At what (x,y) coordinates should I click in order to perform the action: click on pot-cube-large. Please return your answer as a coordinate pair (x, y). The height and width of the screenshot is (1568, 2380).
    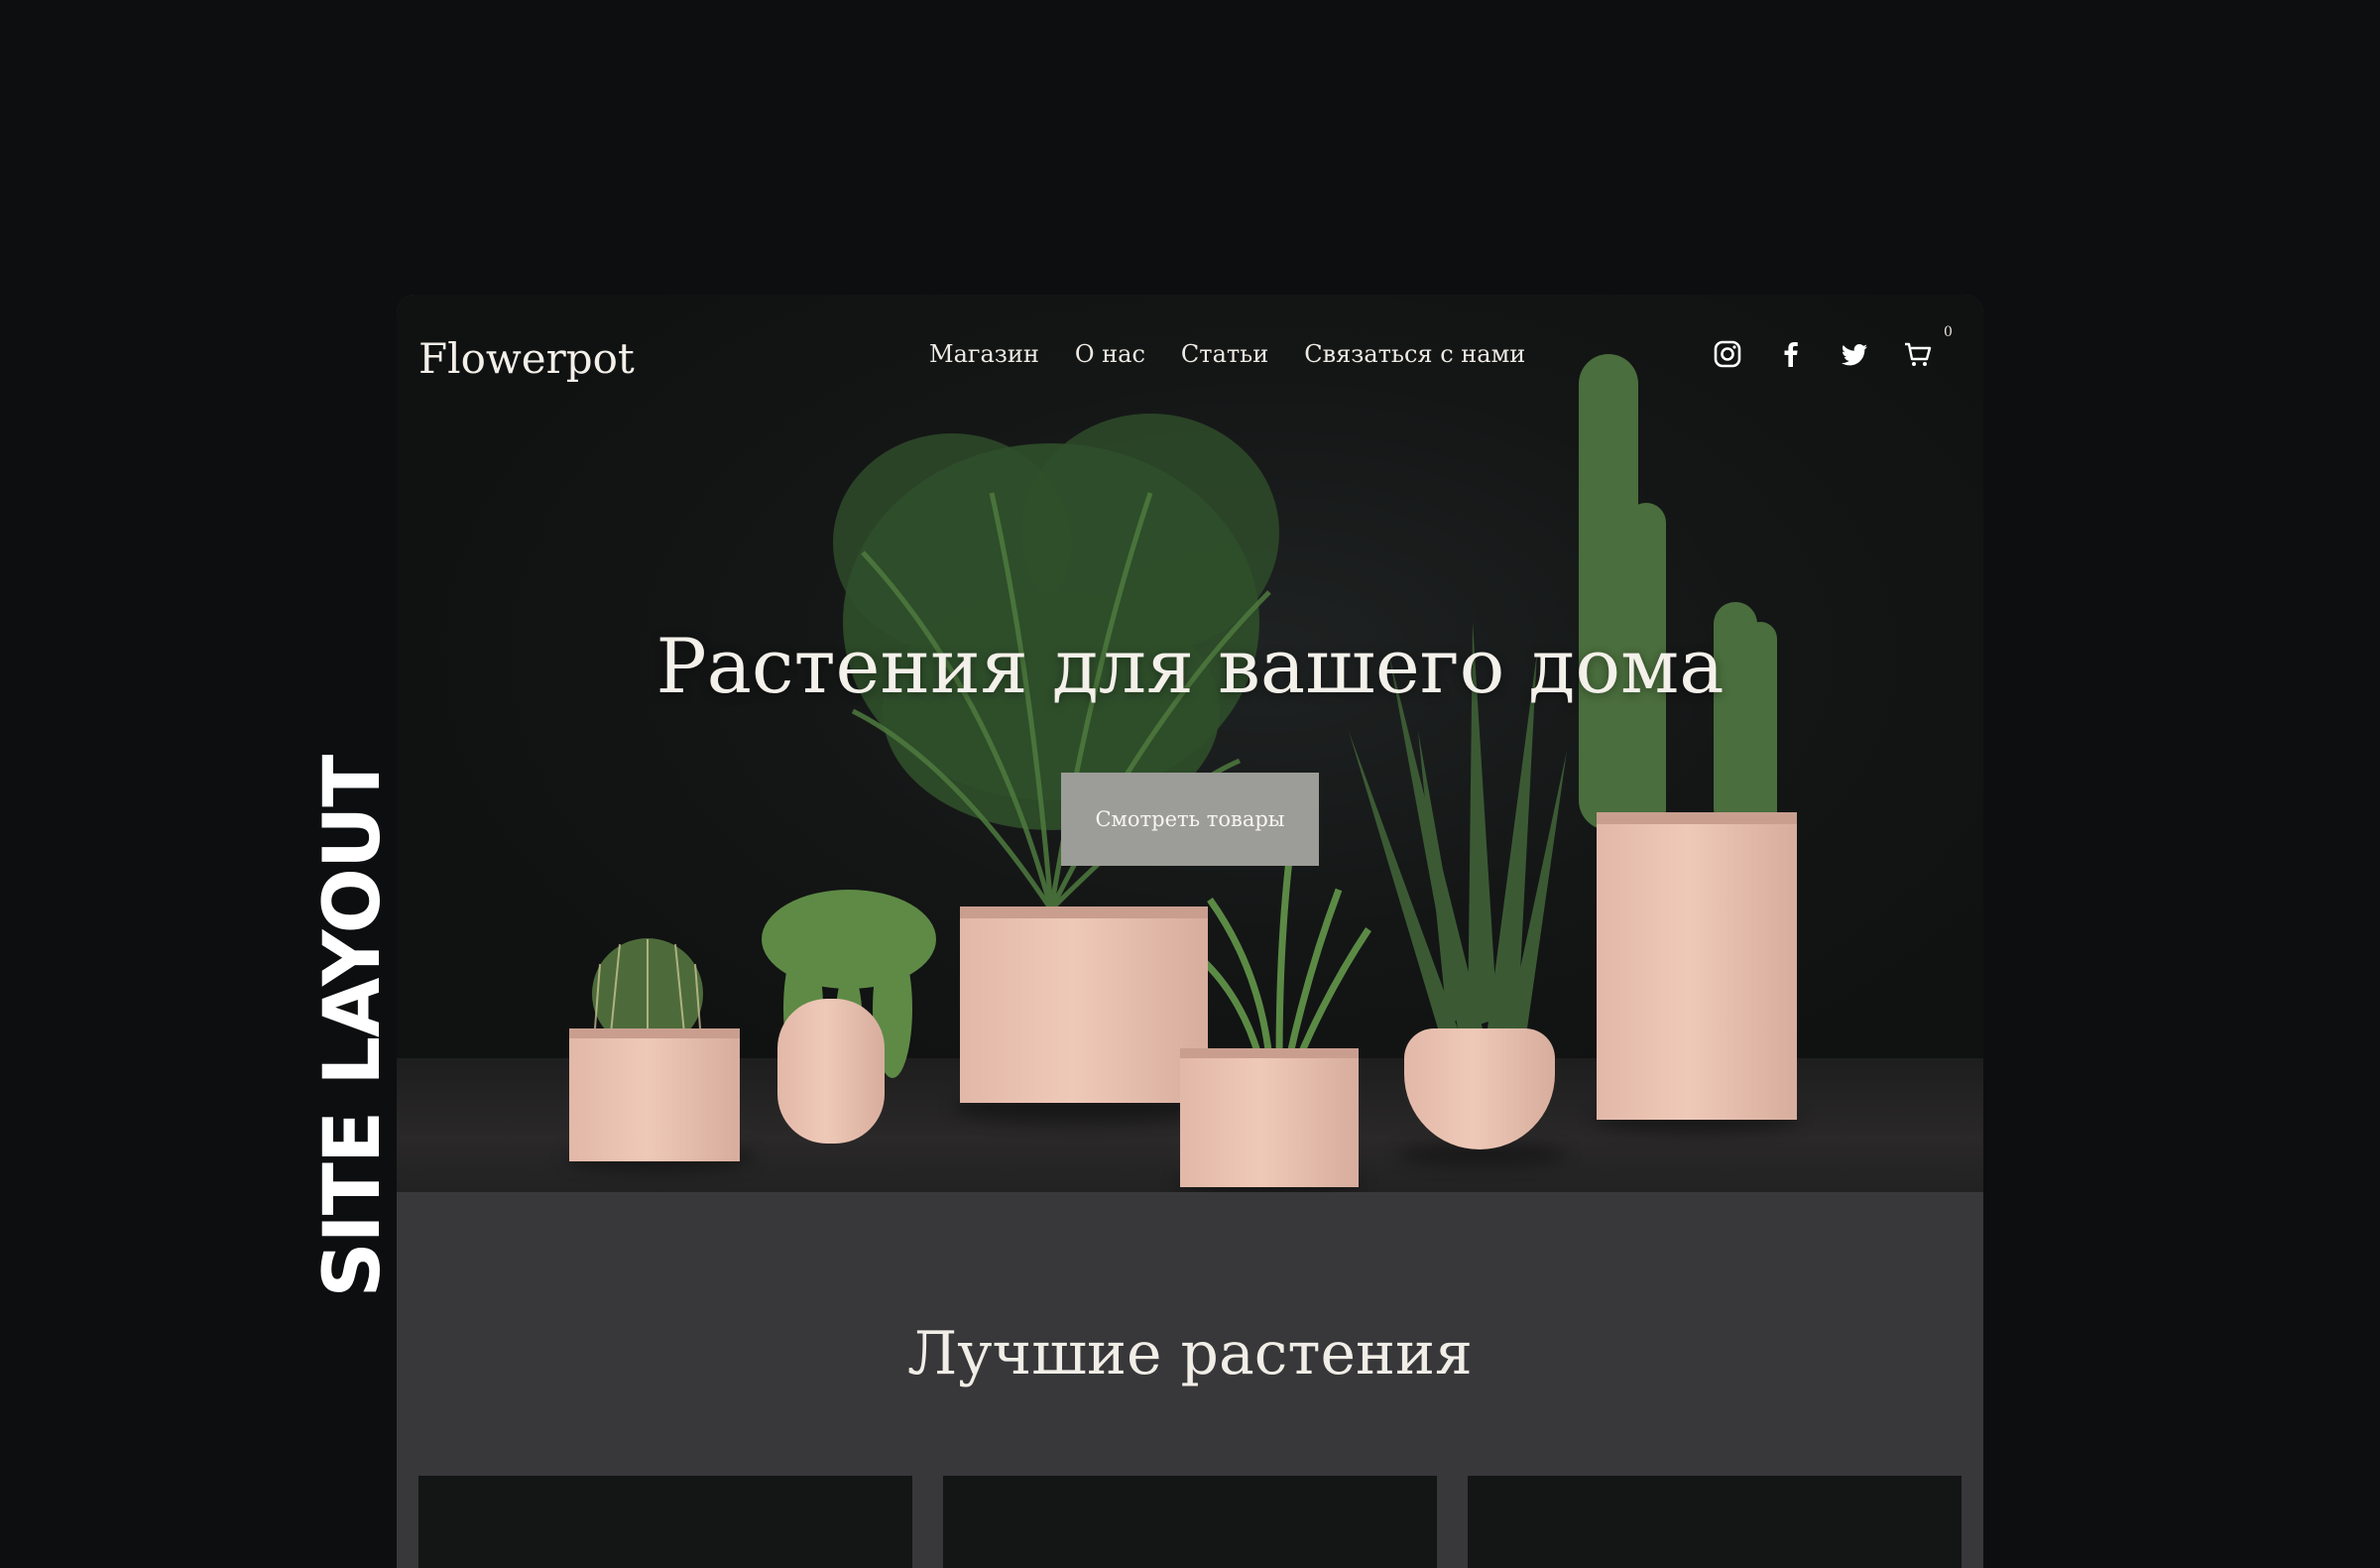
    Looking at the image, I should click on (1084, 1004).